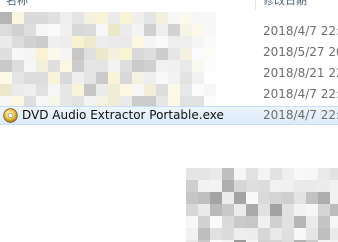  I want to click on file-date-modified: 2018/4/7 22:3, so click(300, 31).